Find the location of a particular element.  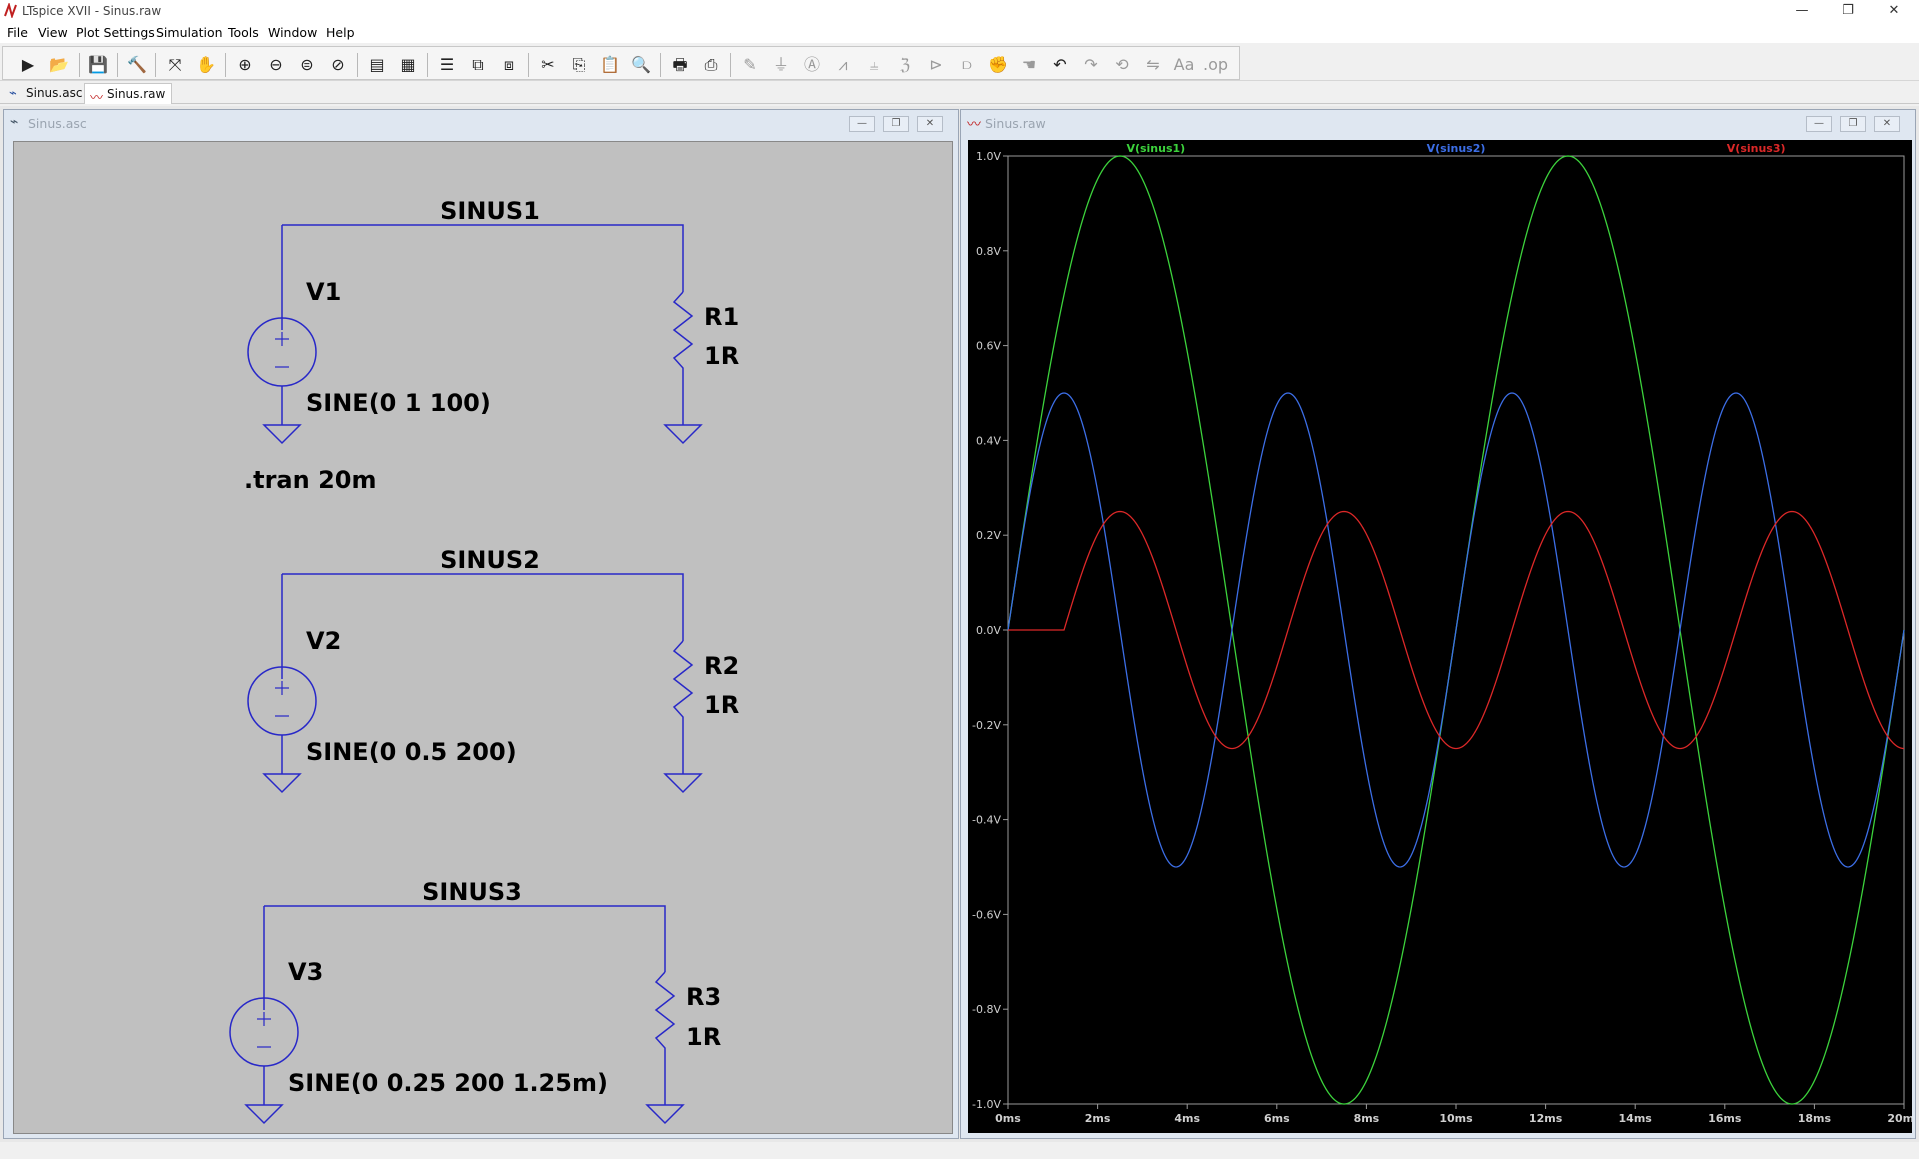

schematic-window-titlebar: ⌁ Sinus.asc — ❐ ✕ is located at coordinates (481, 123).